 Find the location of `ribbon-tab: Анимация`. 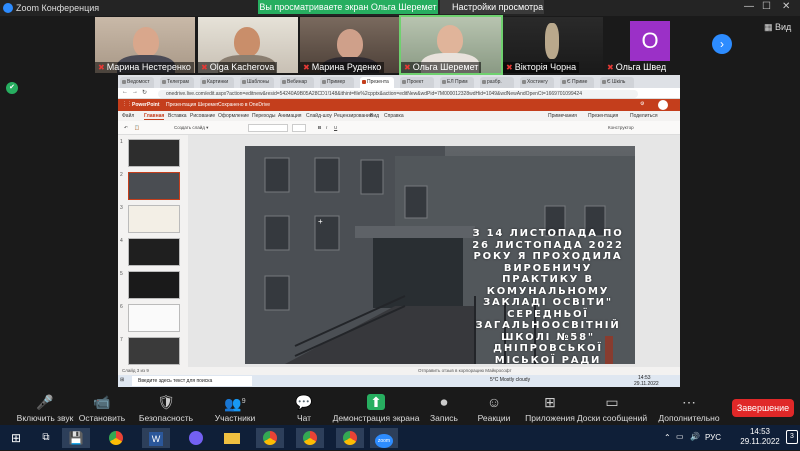

ribbon-tab: Анимация is located at coordinates (289, 116).